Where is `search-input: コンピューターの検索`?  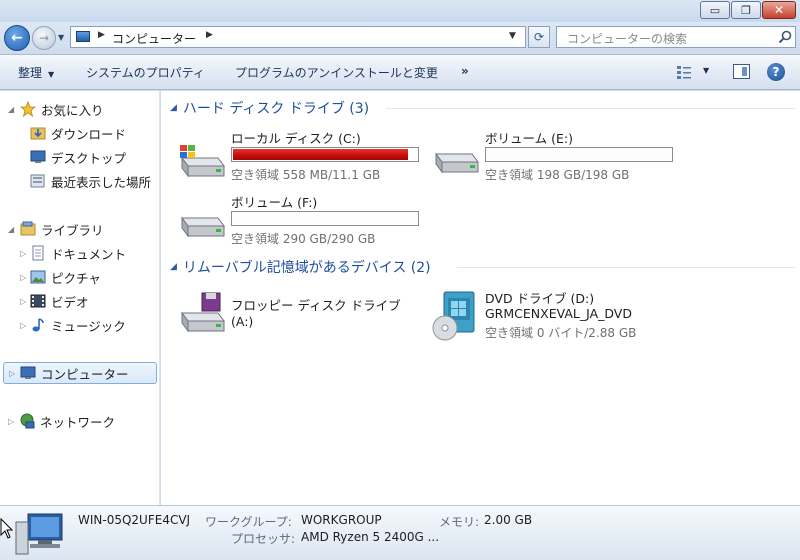 search-input: コンピューターの検索 is located at coordinates (676, 37).